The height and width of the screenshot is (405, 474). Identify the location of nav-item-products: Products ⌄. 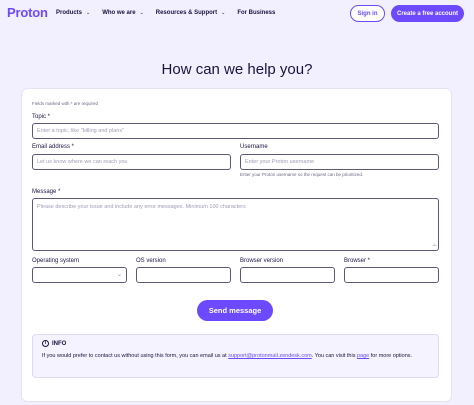
(73, 13).